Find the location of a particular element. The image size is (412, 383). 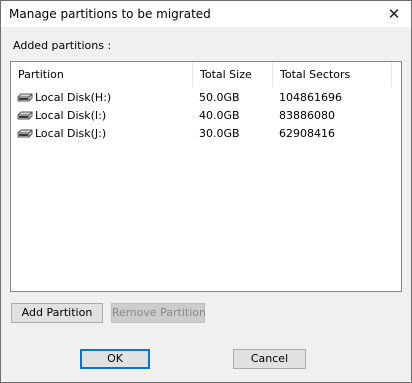

total-size-cell: 50.0GB is located at coordinates (219, 97).